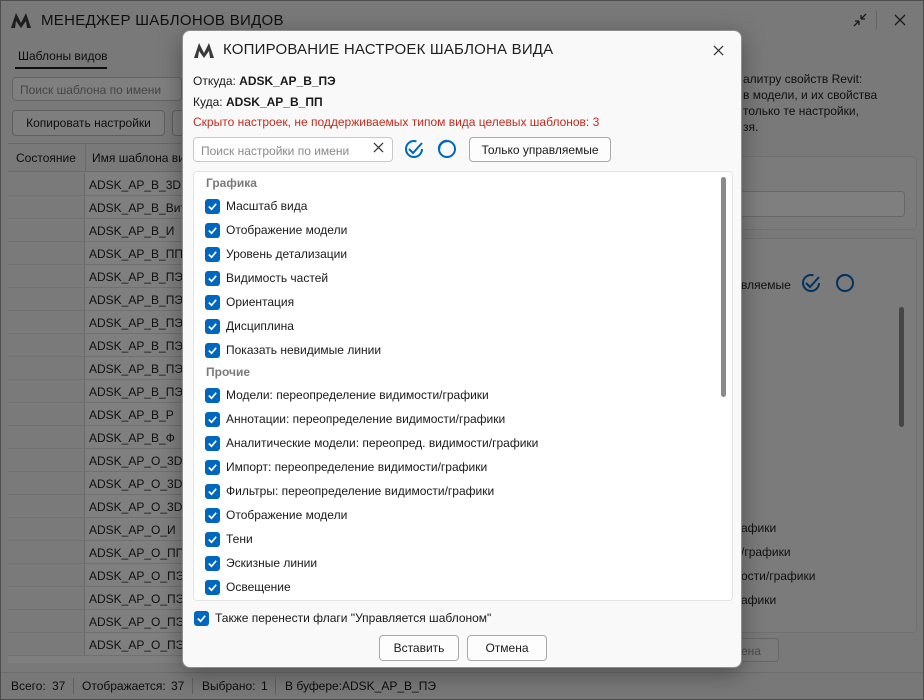 The width and height of the screenshot is (924, 700). What do you see at coordinates (287, 81) in the screenshot?
I see `from-value: ADSK_АР_В_ПЭ` at bounding box center [287, 81].